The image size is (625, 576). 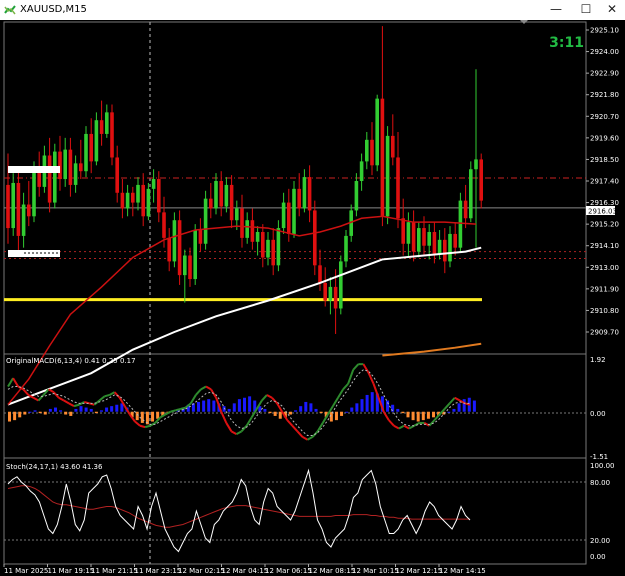 What do you see at coordinates (600, 541) in the screenshot?
I see `stoch-axis-20: 20.00` at bounding box center [600, 541].